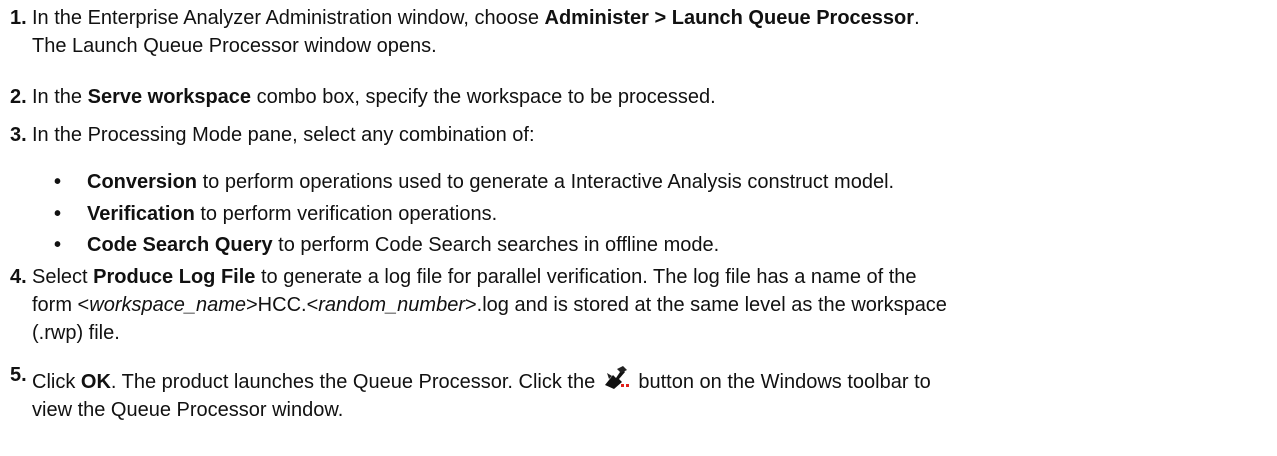  What do you see at coordinates (781, 382) in the screenshot?
I see `step-text: button on the Windows toolbar to` at bounding box center [781, 382].